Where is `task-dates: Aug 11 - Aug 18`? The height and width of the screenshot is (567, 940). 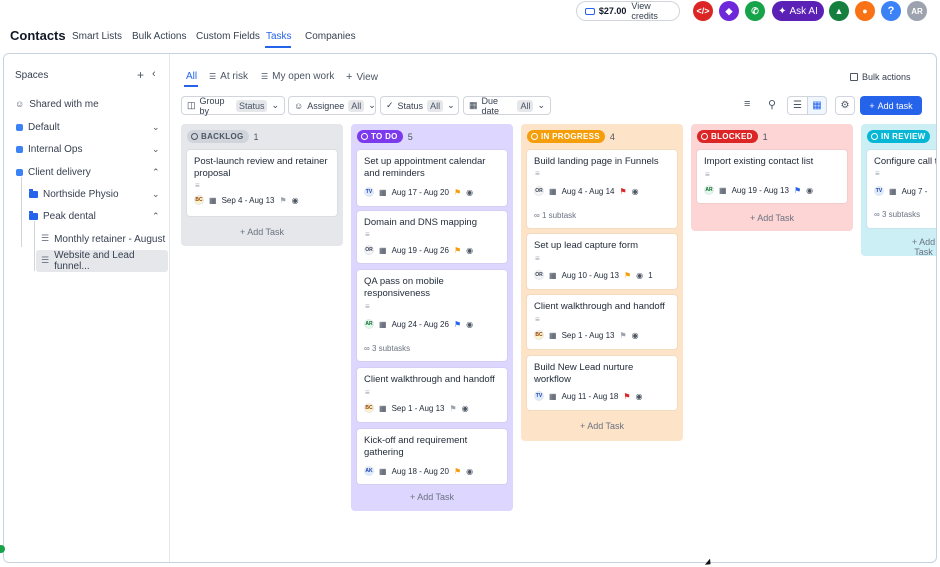
task-dates: Aug 11 - Aug 18 is located at coordinates (590, 396).